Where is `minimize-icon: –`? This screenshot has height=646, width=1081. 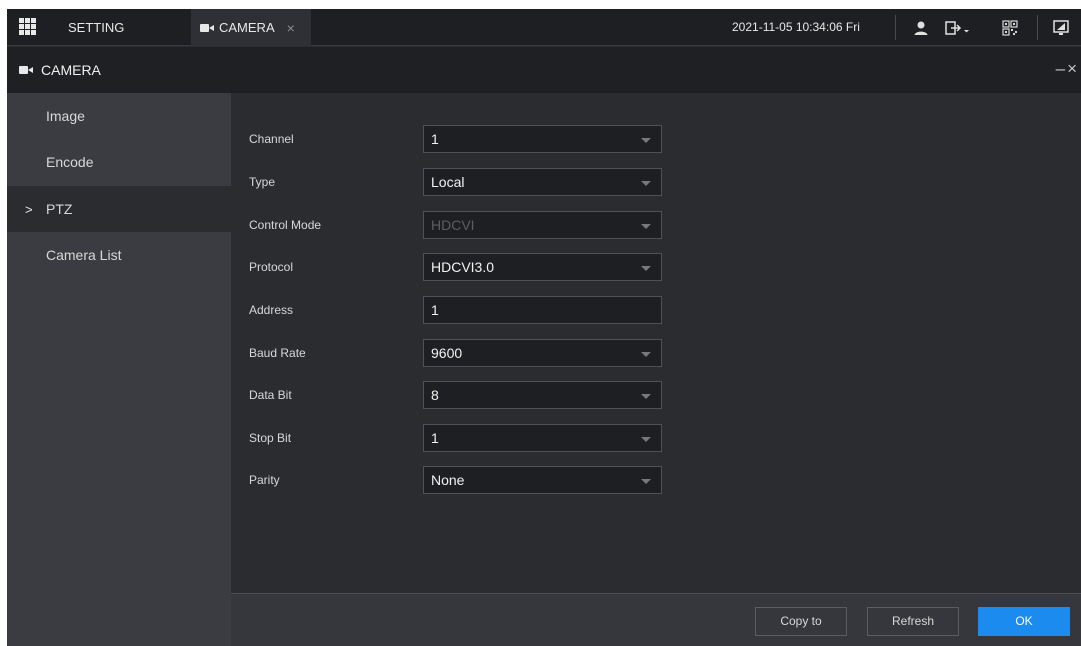 minimize-icon: – is located at coordinates (1061, 68).